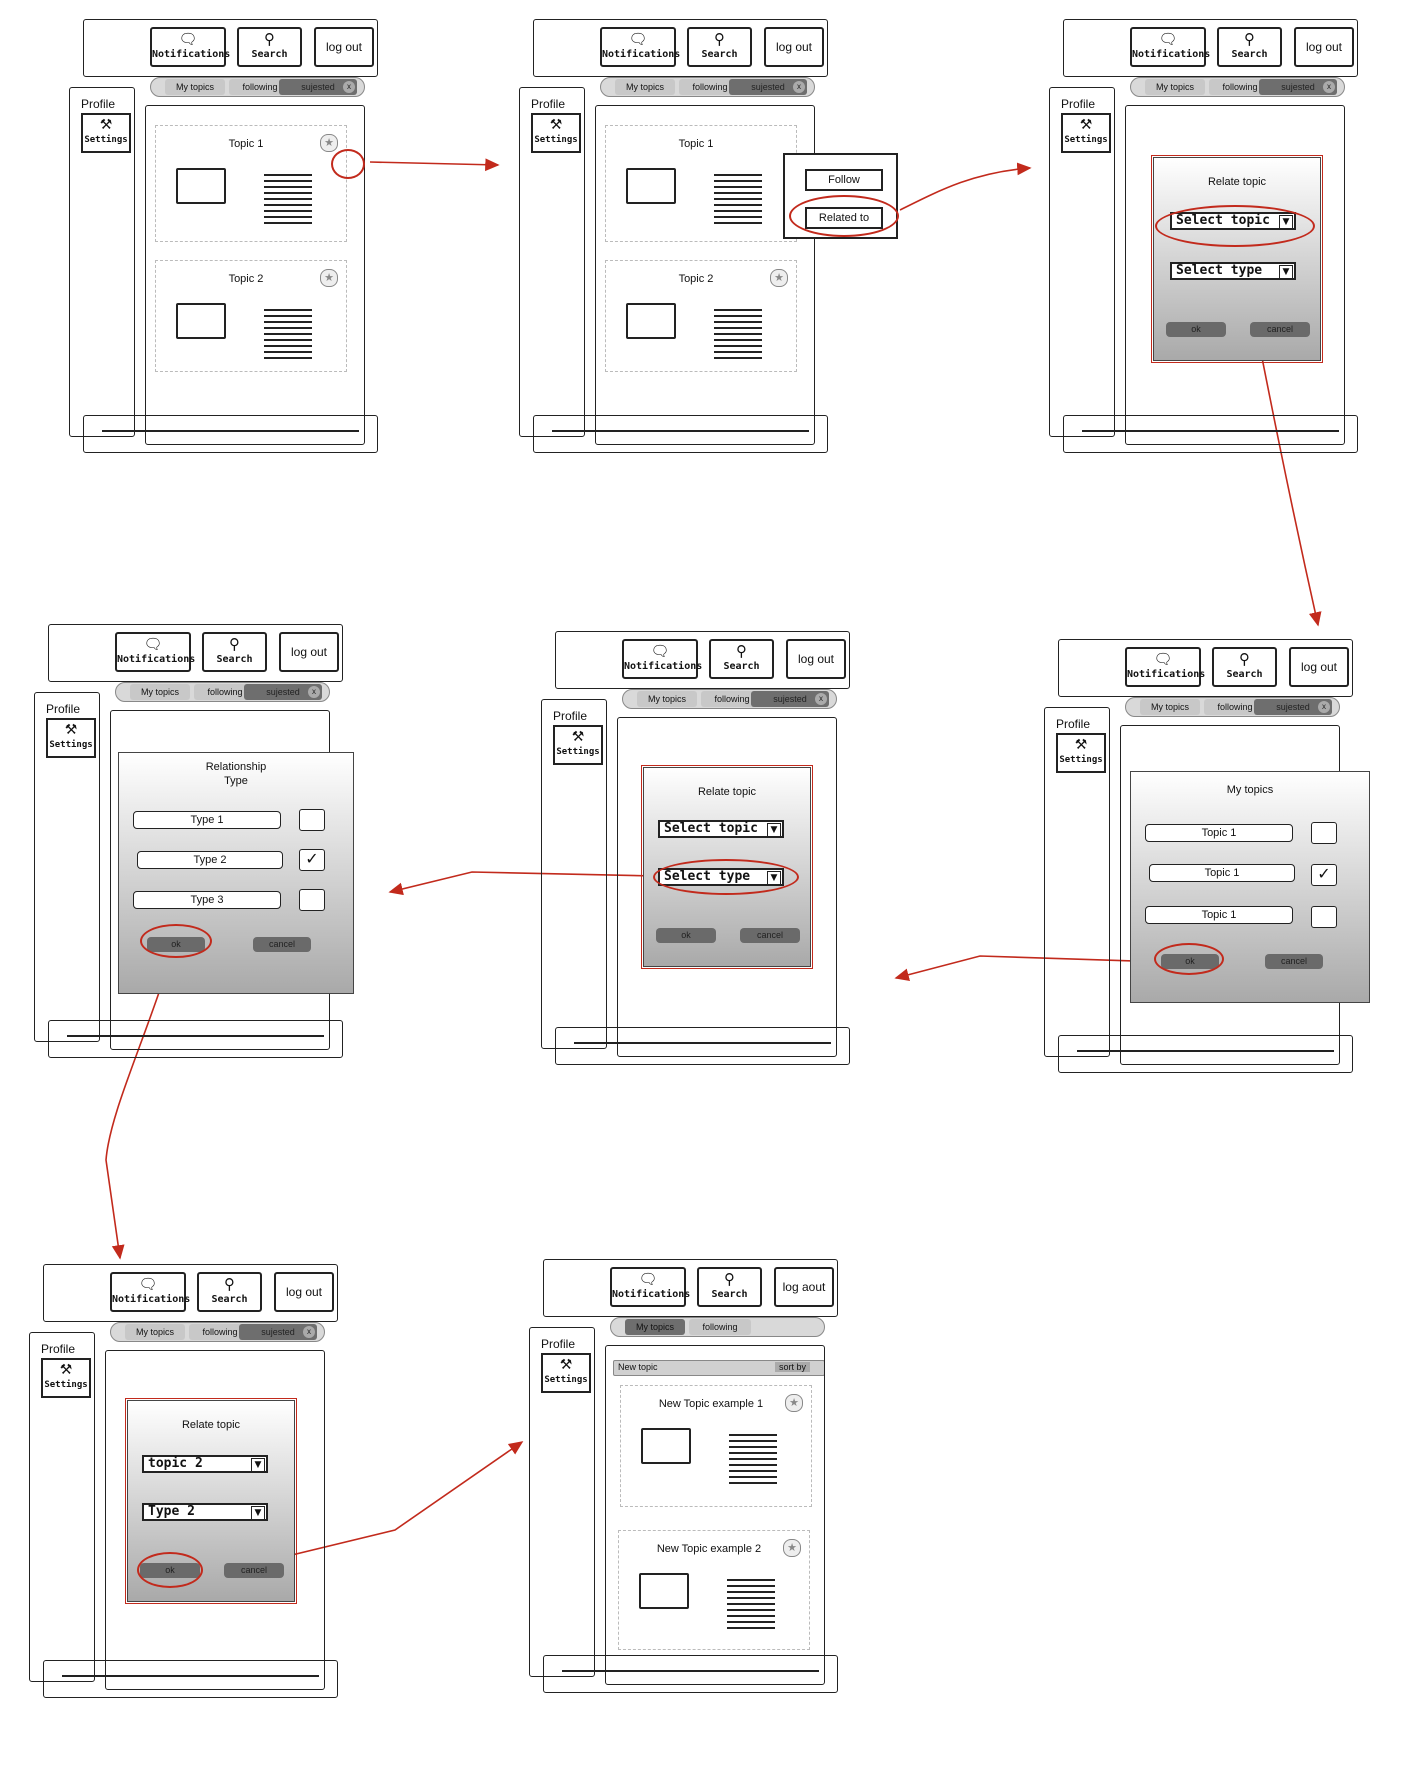  I want to click on logout-button: log aout, so click(804, 1287).